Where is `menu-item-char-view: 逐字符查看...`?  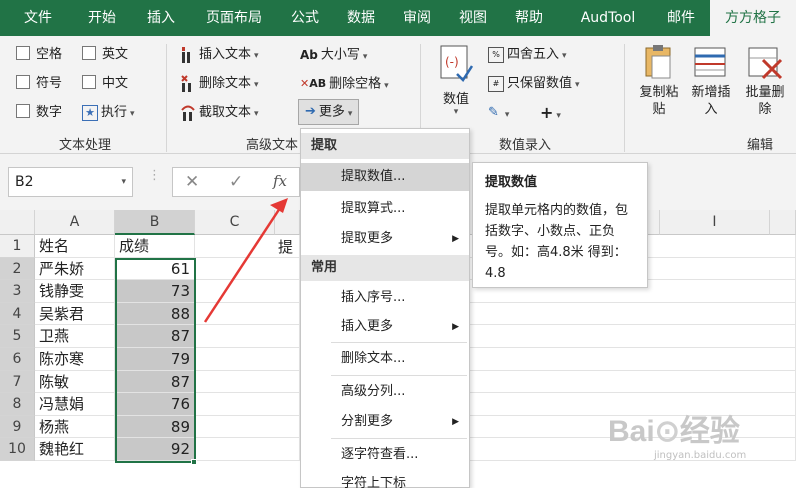 menu-item-char-view: 逐字符查看... is located at coordinates (385, 455).